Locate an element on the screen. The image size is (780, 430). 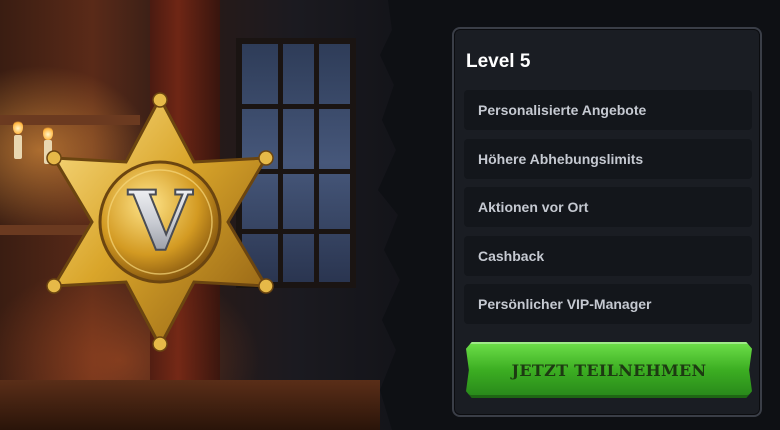
candle-flame is located at coordinates (18, 127).